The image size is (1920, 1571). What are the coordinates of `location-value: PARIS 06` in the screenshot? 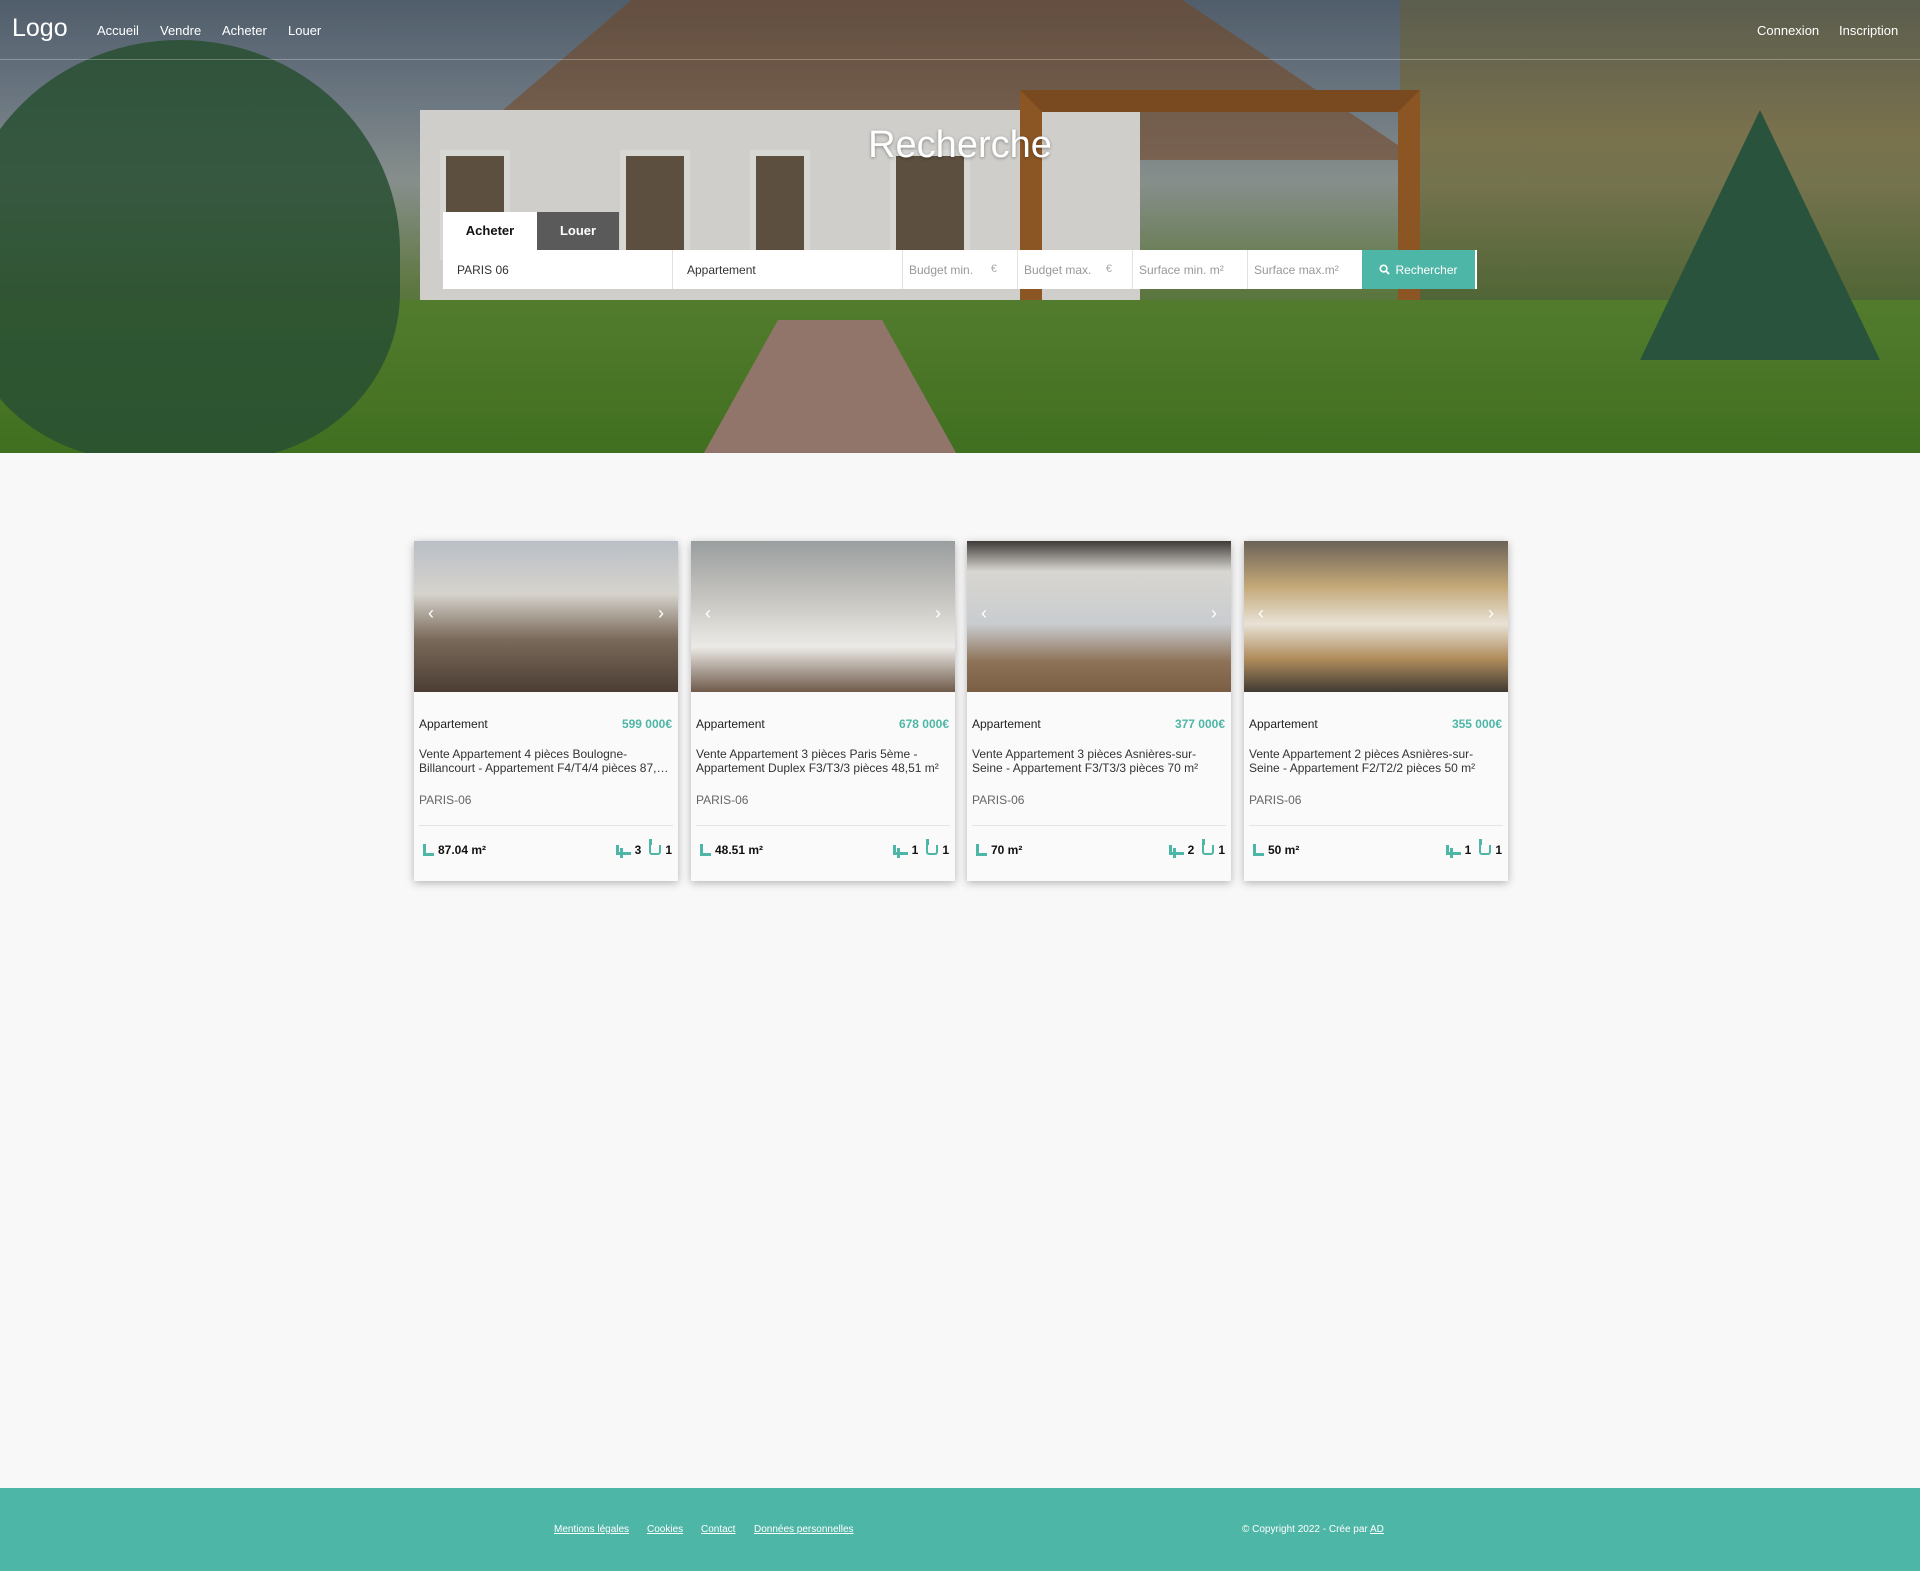 It's located at (483, 269).